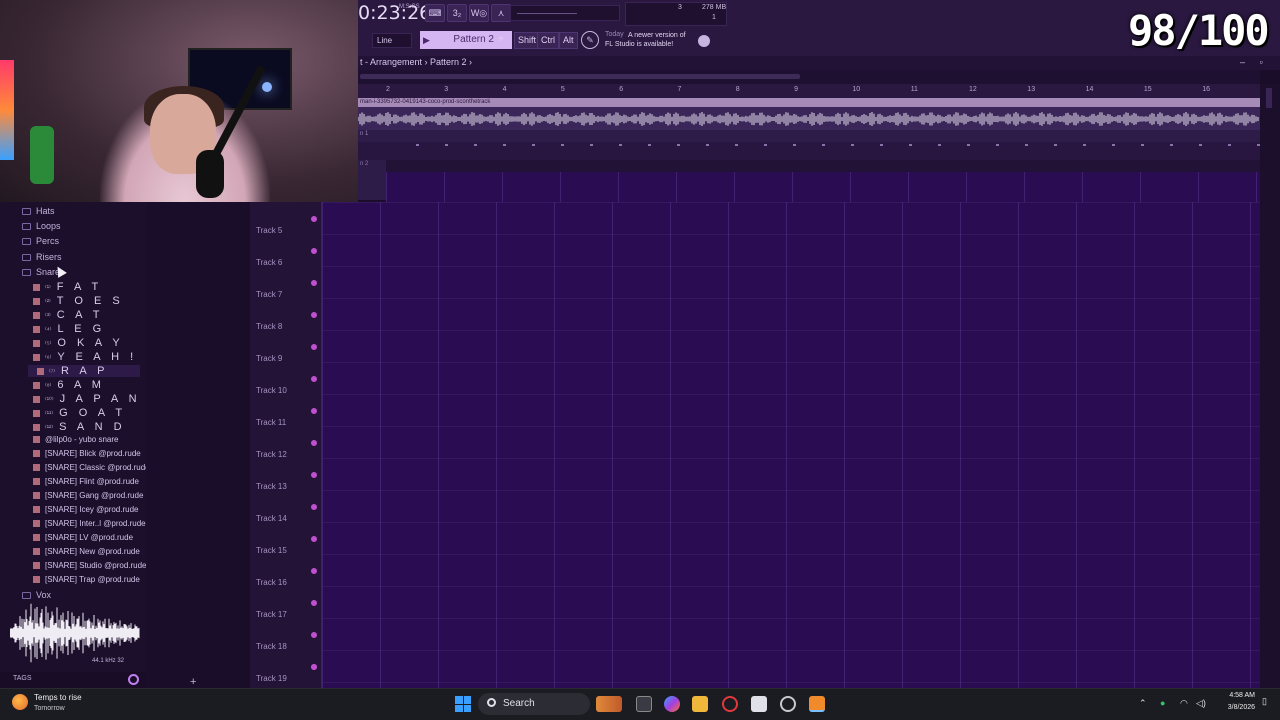  What do you see at coordinates (823, 187) in the screenshot?
I see `playlist-grid-top` at bounding box center [823, 187].